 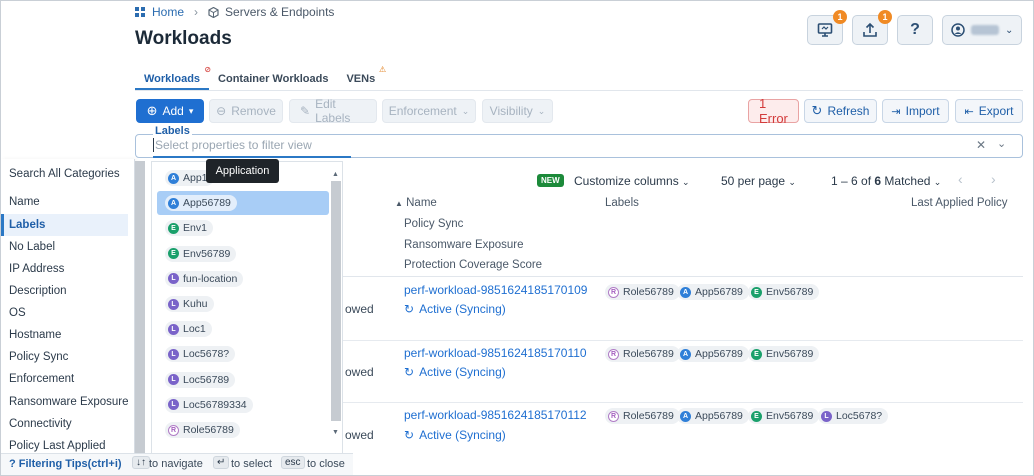 I want to click on label-chip: A App56789, so click(x=713, y=292).